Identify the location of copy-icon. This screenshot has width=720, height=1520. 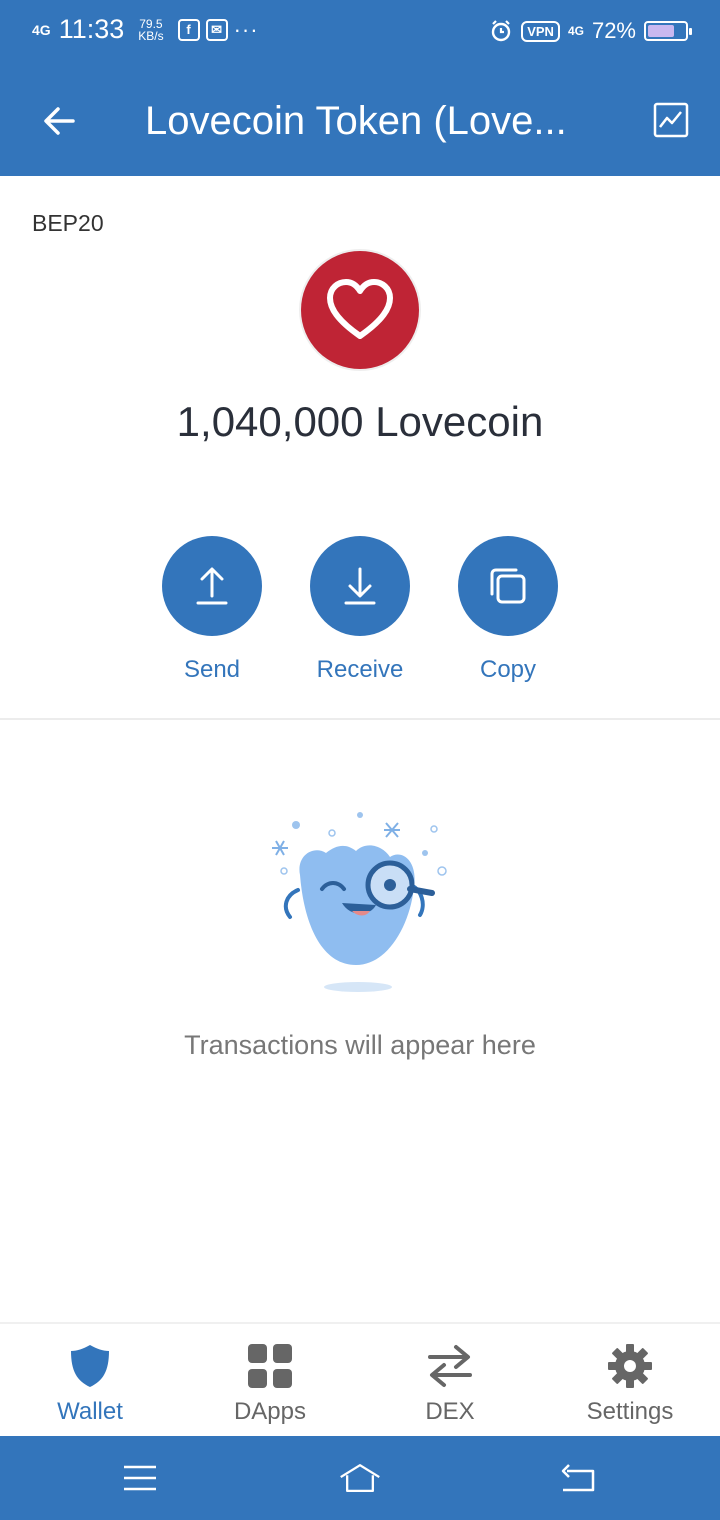
(508, 586).